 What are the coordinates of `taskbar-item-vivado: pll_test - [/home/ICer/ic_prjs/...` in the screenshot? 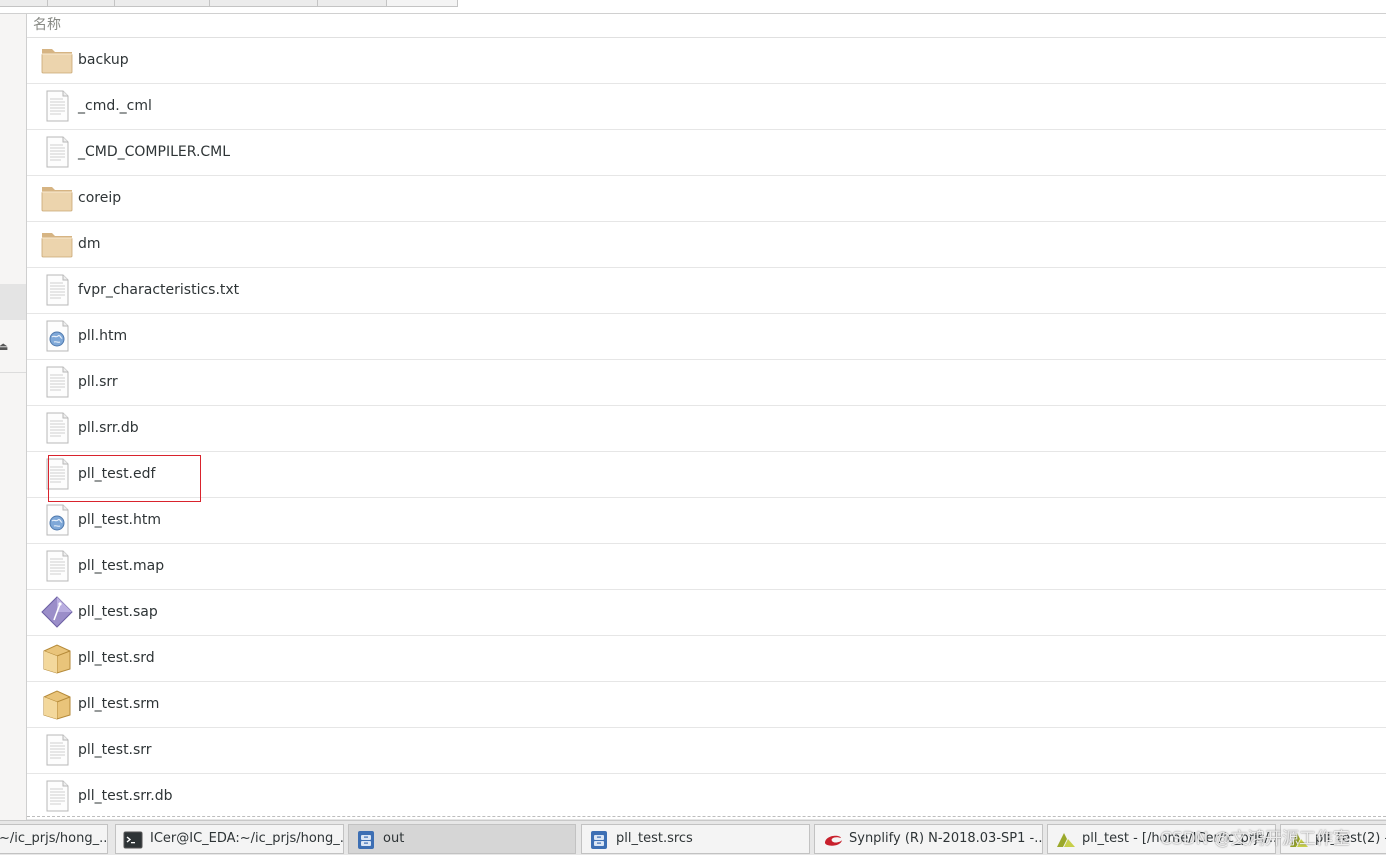 It's located at (1161, 839).